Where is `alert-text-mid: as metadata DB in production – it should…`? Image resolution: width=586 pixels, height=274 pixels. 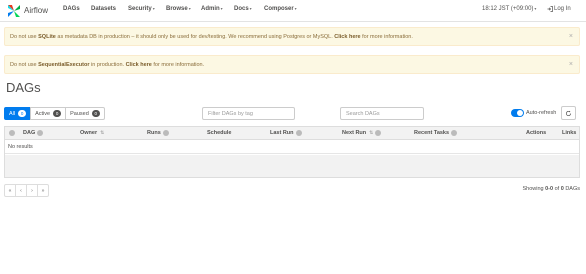
alert-text-mid: as metadata DB in production – it should… is located at coordinates (195, 36).